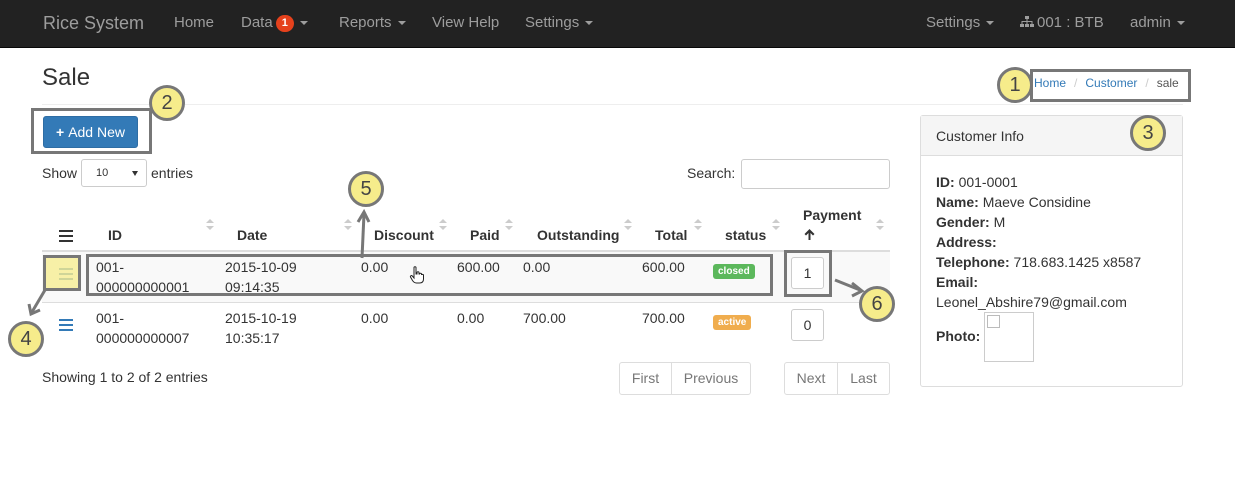  I want to click on callout-5: 5, so click(366, 189).